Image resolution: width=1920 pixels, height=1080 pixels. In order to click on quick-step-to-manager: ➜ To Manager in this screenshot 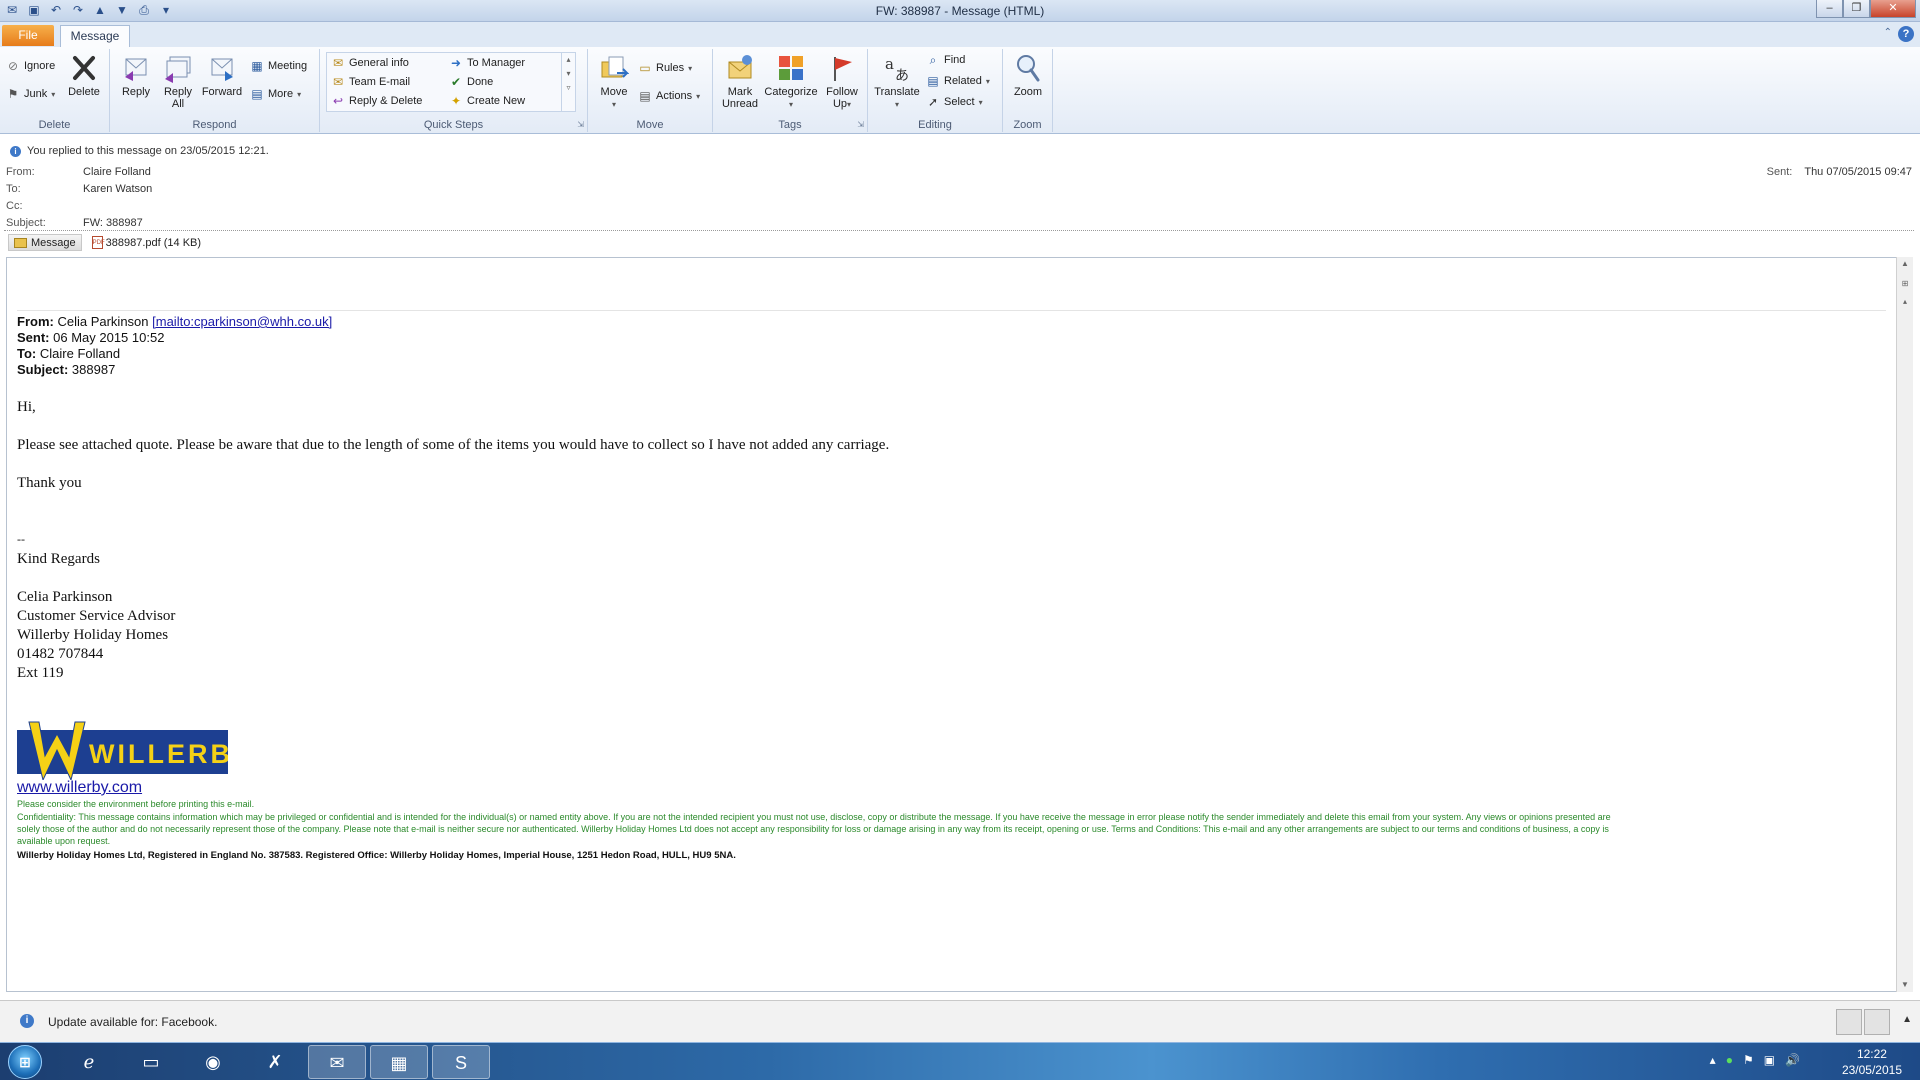, I will do `click(487, 63)`.